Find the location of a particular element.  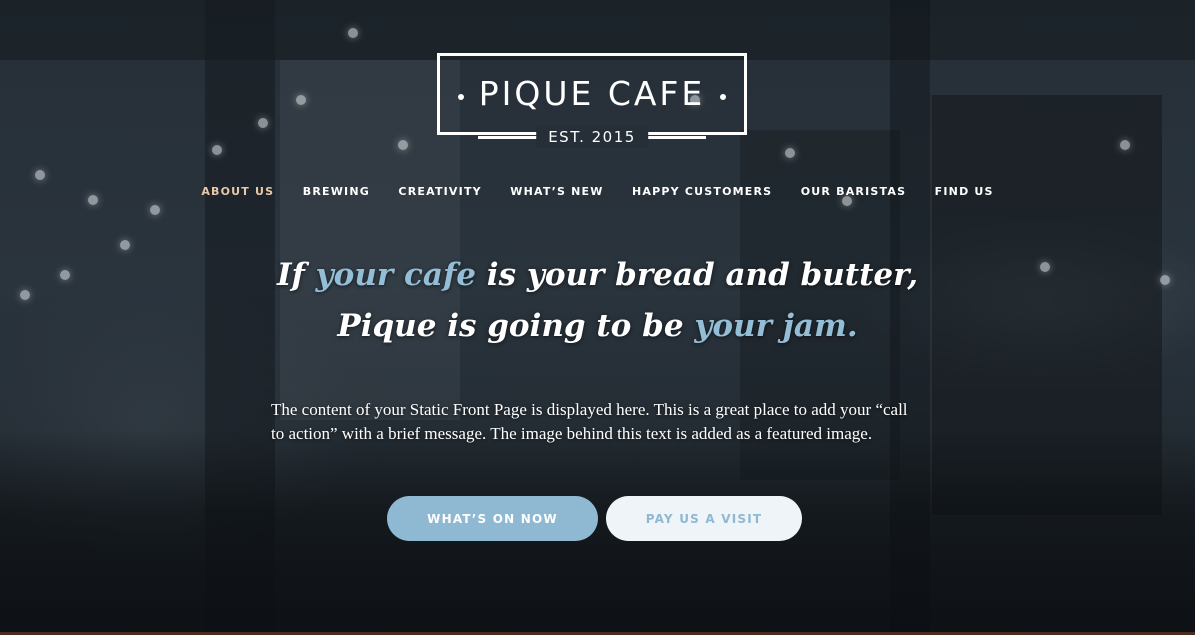

background-tile-wall is located at coordinates (370, 240).